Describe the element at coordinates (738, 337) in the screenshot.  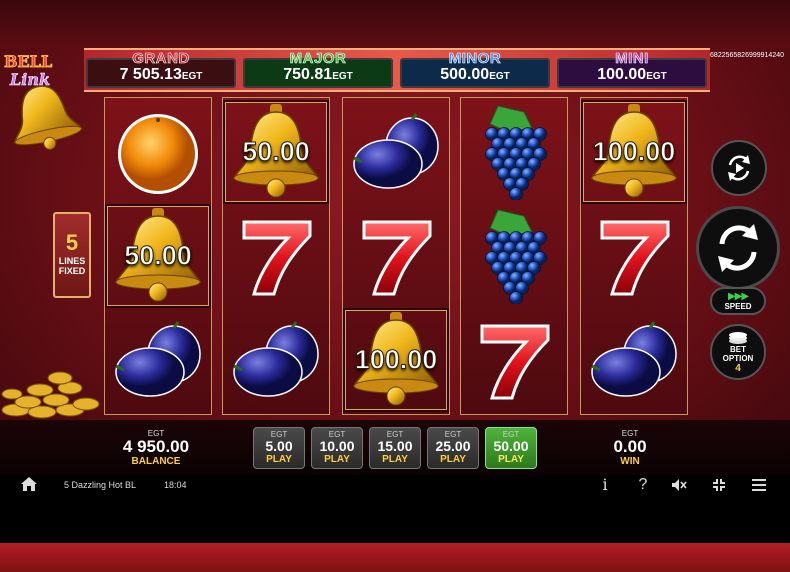
I see `chip-stack-icon` at that location.